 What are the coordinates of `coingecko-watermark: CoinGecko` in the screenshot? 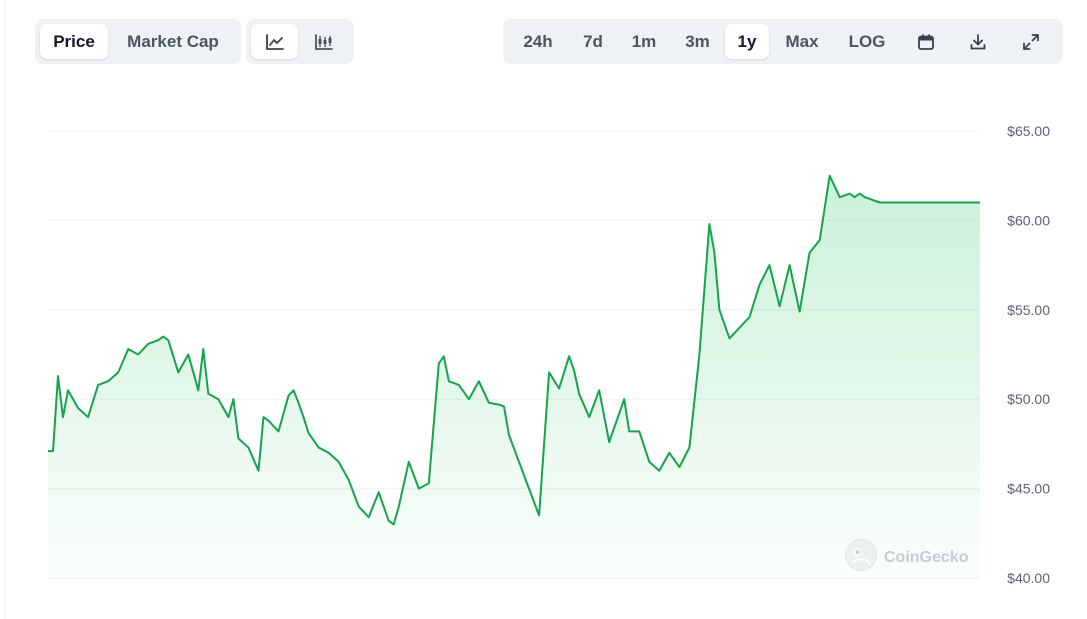 It's located at (906, 557).